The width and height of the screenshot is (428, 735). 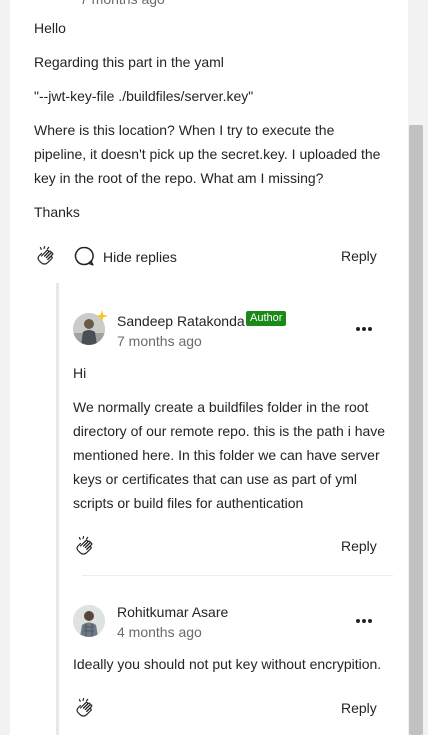 I want to click on author-name: Sandeep Ratakonda, so click(x=181, y=321).